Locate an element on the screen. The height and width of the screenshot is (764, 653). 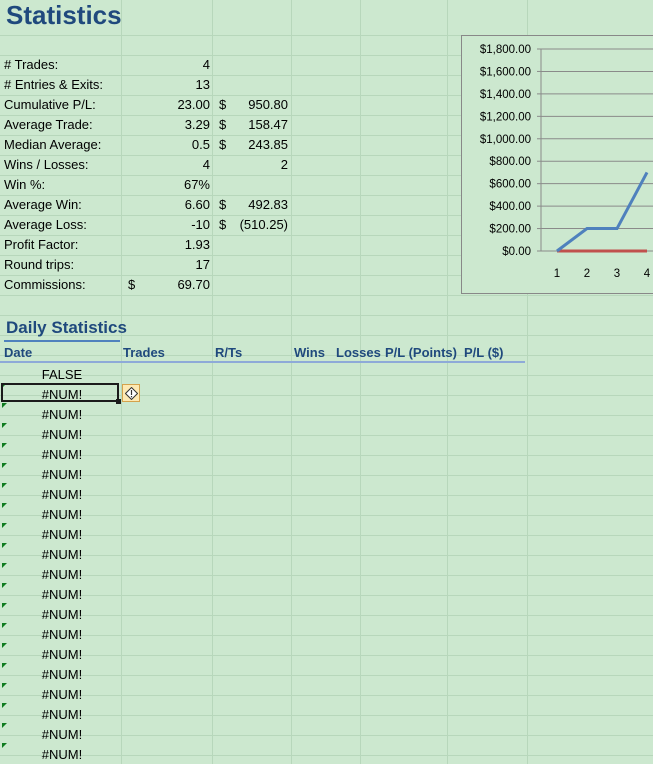
date-cell-false: FALSE is located at coordinates (62, 374).